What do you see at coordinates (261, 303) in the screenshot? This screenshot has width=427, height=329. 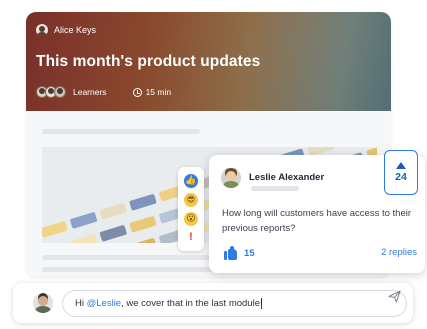 I see `text-caret` at bounding box center [261, 303].